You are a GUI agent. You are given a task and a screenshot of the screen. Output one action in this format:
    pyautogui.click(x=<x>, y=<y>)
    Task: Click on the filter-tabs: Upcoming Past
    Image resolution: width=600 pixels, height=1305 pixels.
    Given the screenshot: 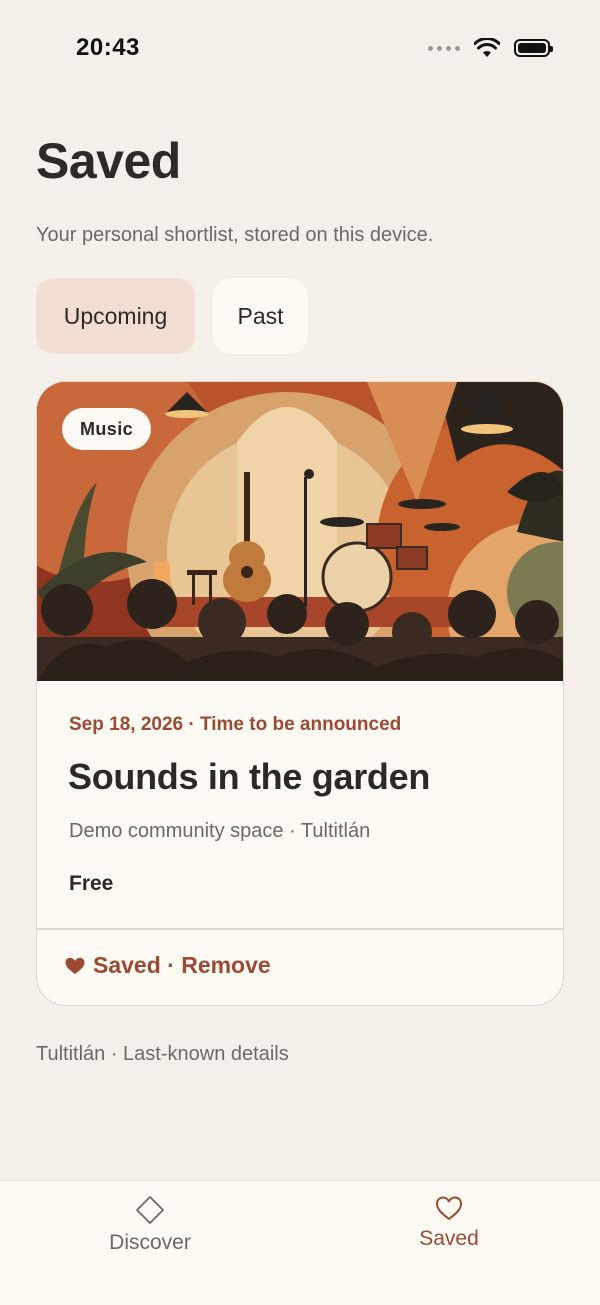 What is the action you would take?
    pyautogui.click(x=172, y=316)
    